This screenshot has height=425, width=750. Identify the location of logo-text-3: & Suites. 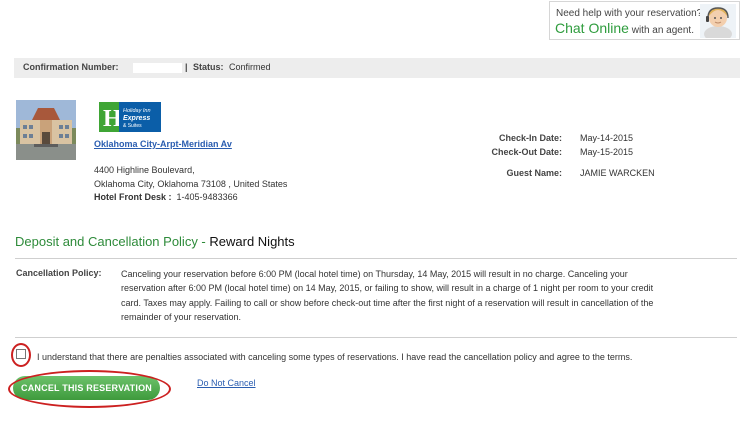
(132, 126).